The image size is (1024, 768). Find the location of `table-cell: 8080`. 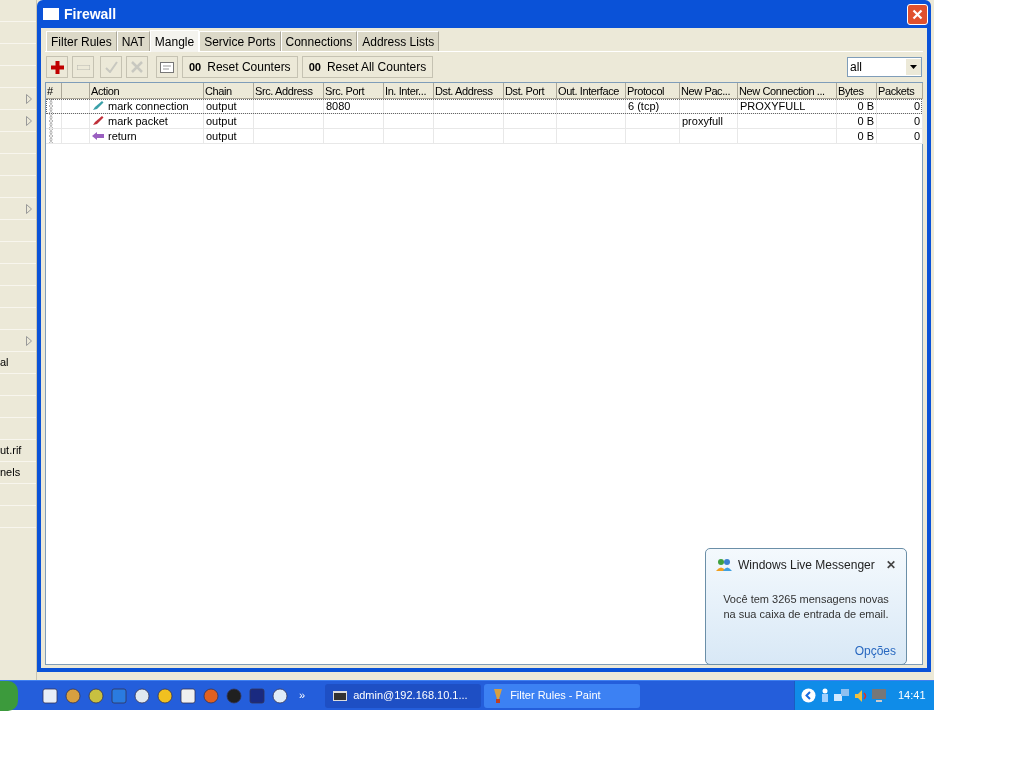

table-cell: 8080 is located at coordinates (338, 106).